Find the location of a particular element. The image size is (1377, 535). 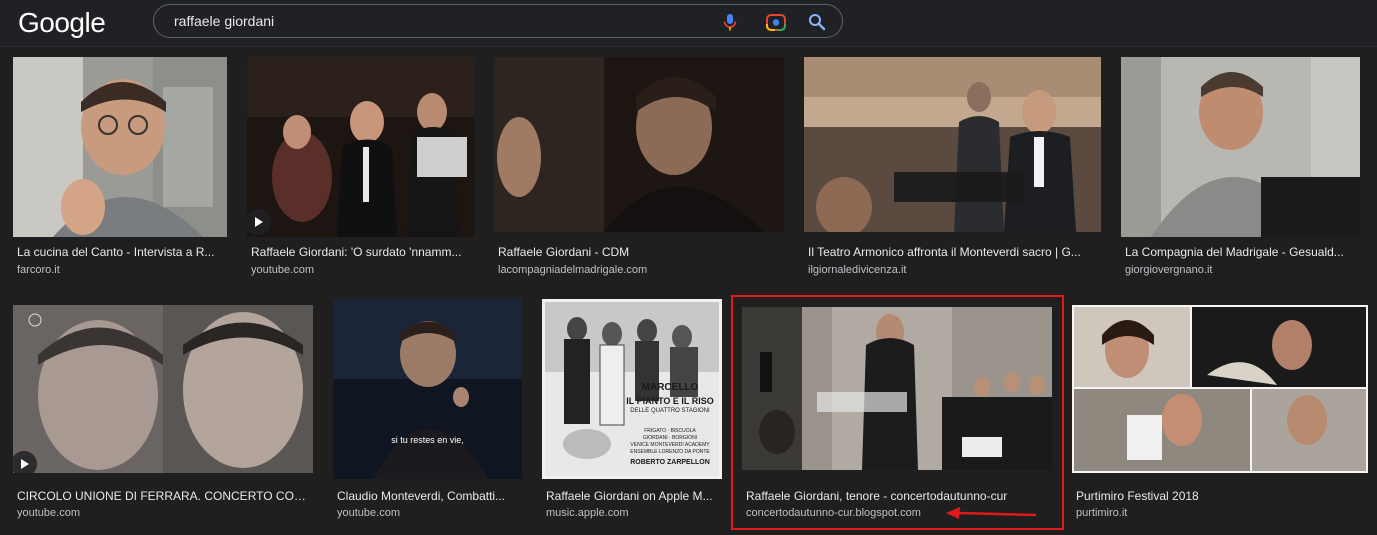

camera-lens-icon is located at coordinates (775, 22).